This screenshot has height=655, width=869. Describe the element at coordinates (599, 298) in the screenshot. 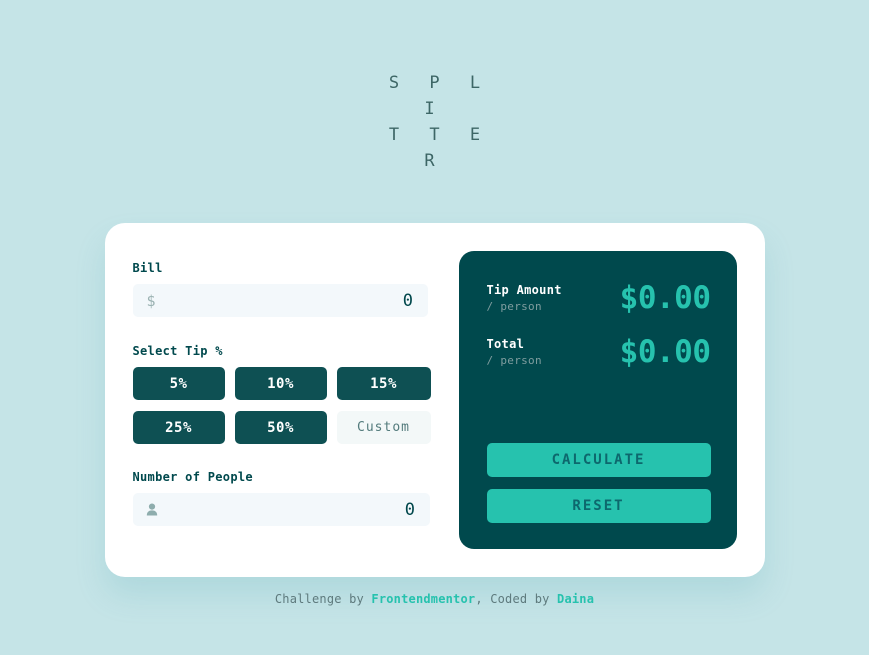

I see `tip-amount-row: Tip Amount / person $0.00` at that location.